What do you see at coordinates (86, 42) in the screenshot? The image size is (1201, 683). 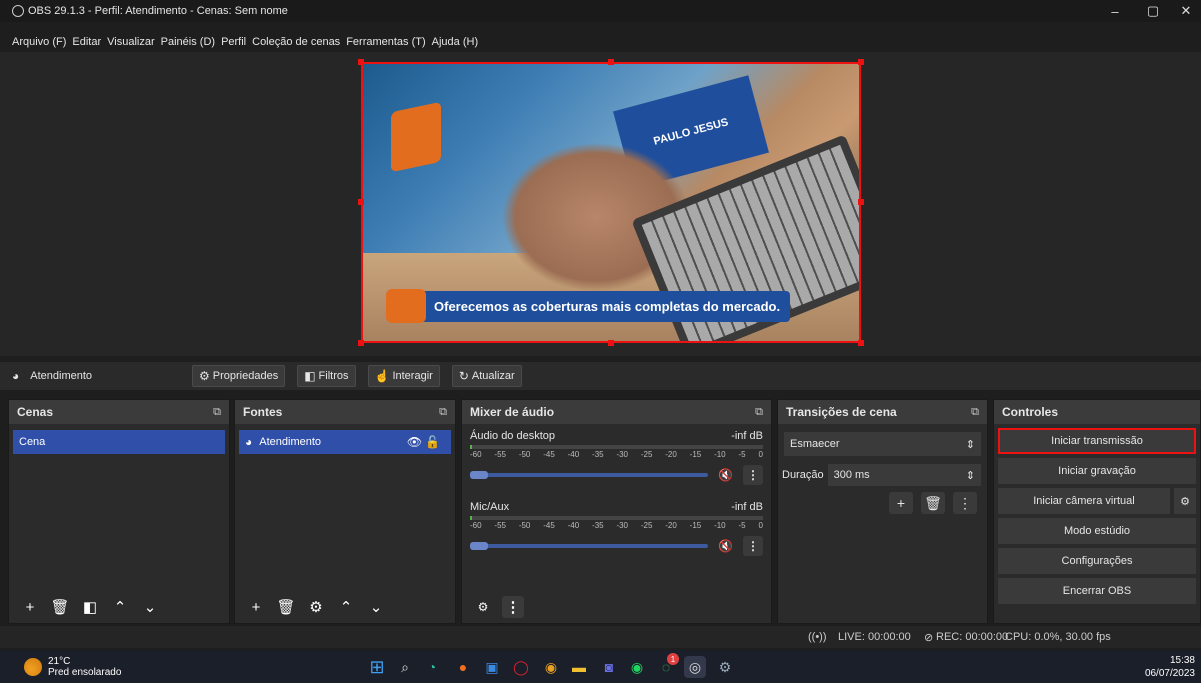 I see `menu-editar: Editar` at bounding box center [86, 42].